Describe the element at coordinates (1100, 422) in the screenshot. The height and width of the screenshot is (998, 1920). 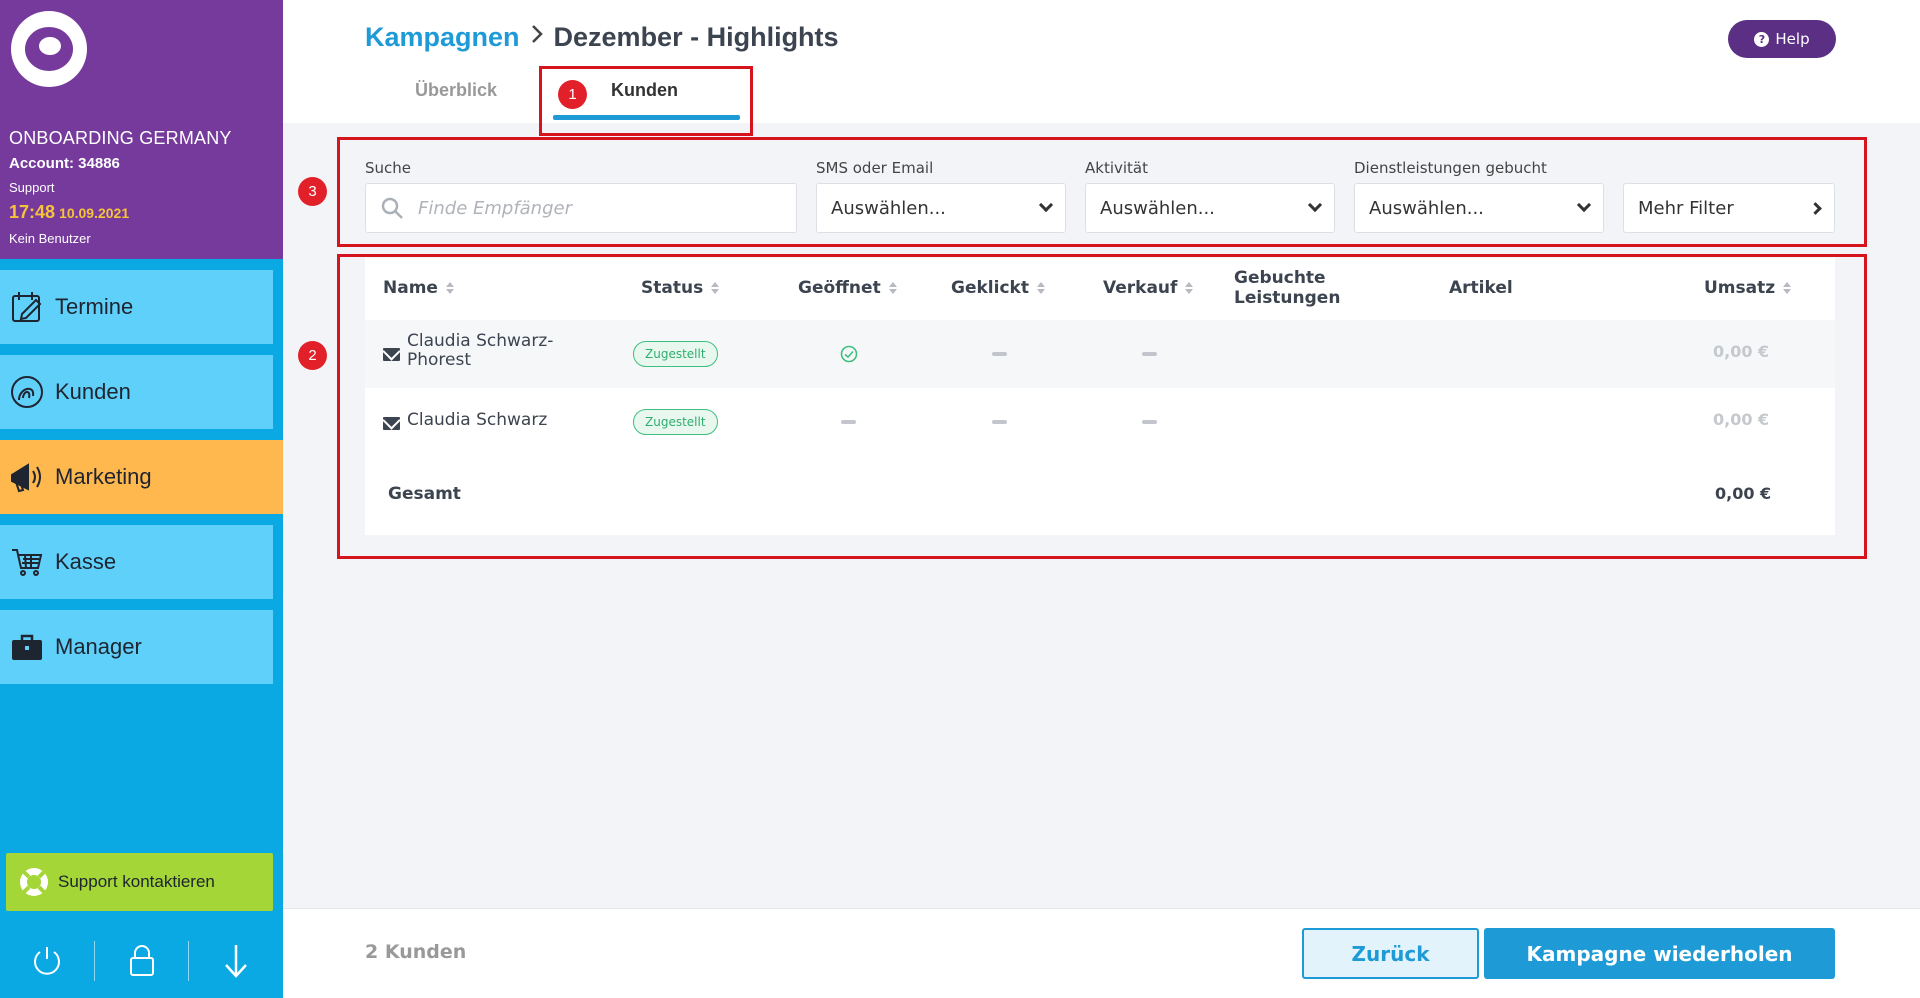
I see `table-row: Claudia Schwarz Zugestellt 0,00 €` at that location.